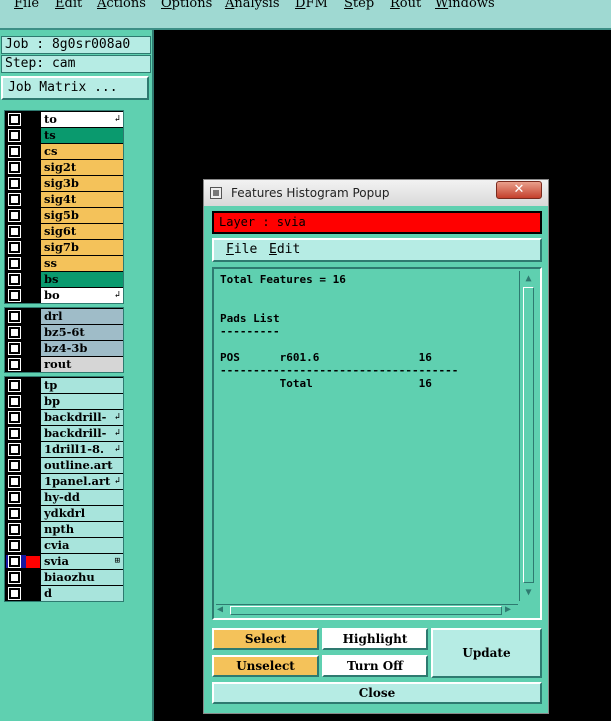  Describe the element at coordinates (82, 561) in the screenshot. I see `layer-name: svia` at that location.